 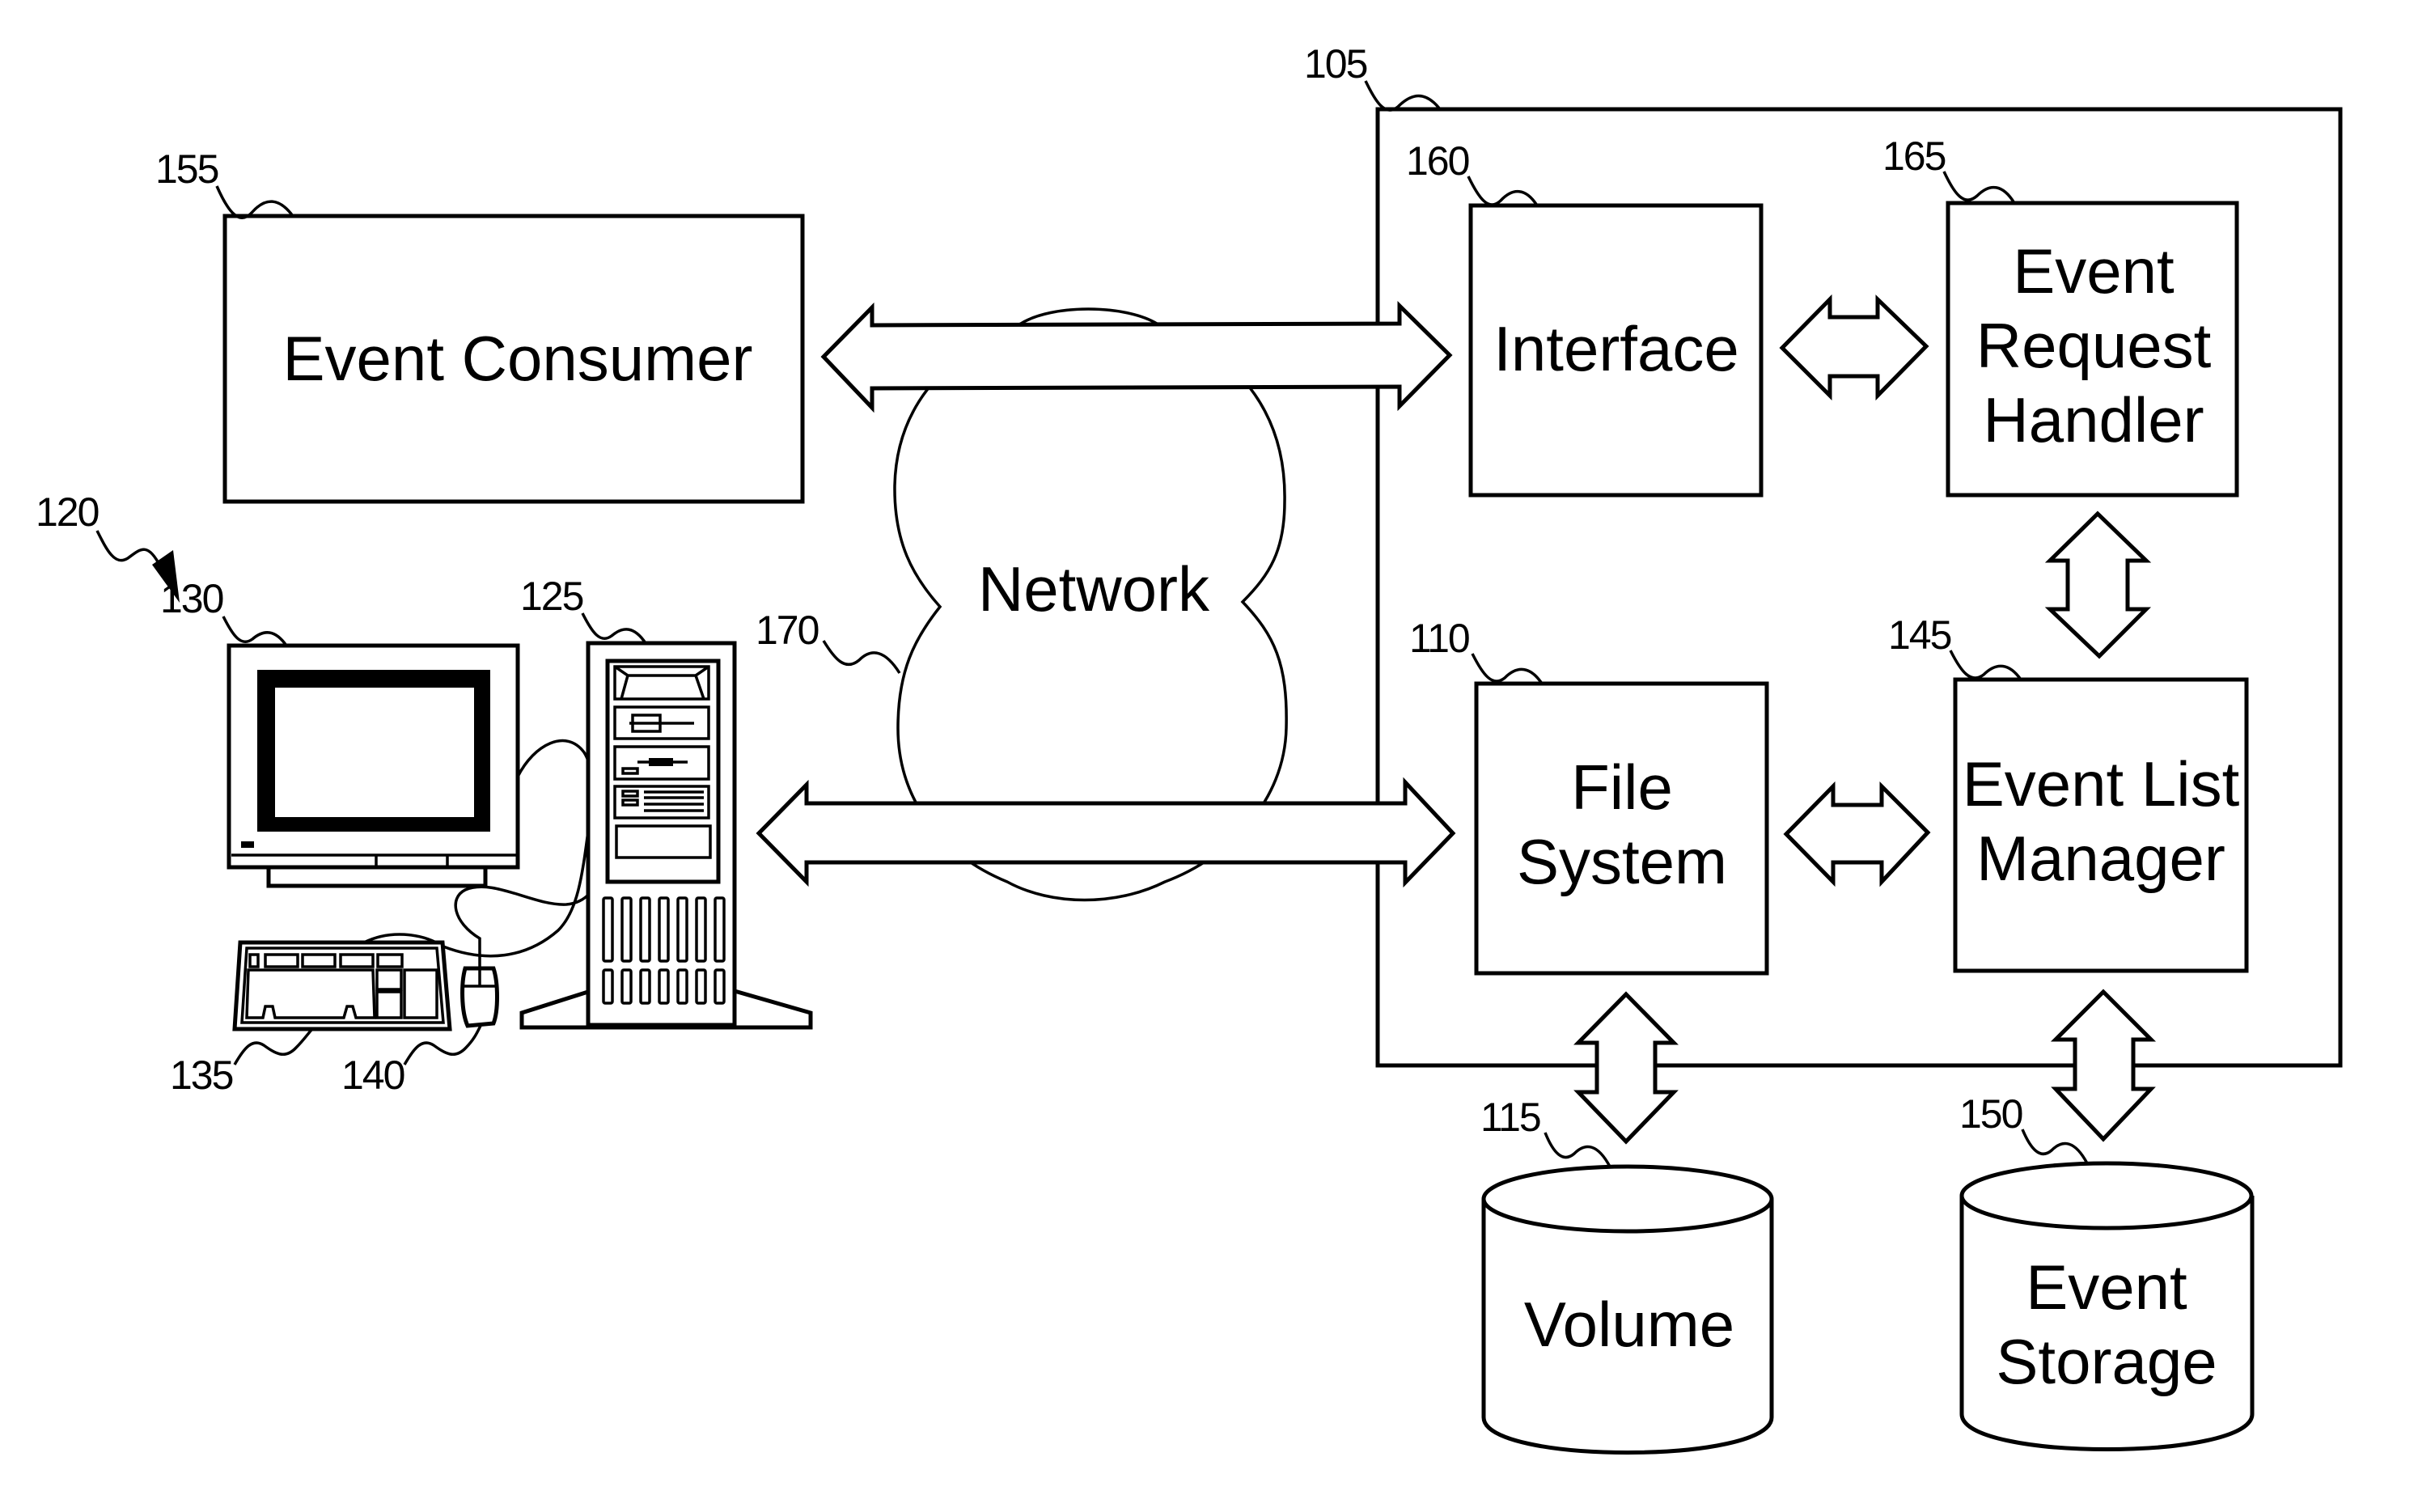 I want to click on monitor, so click(x=373, y=765).